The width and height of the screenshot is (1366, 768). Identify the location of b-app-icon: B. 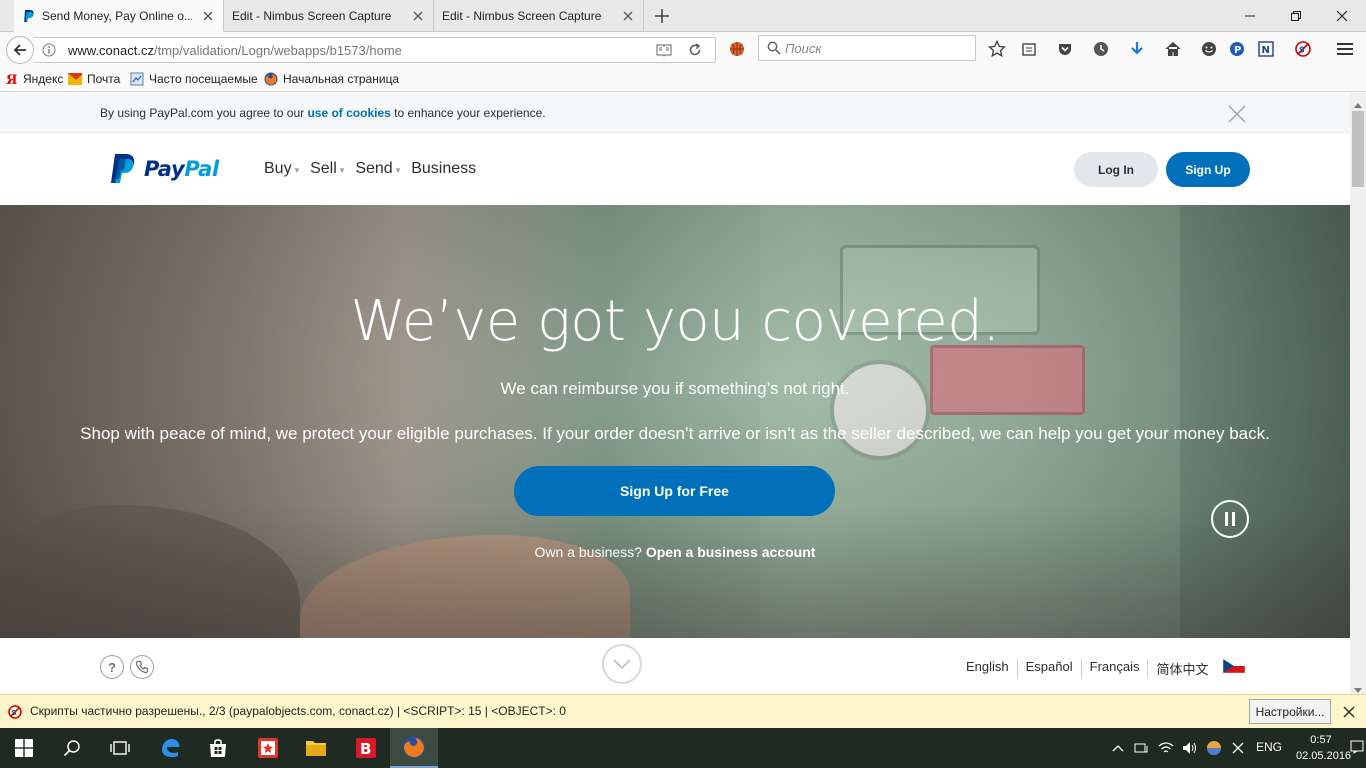
(366, 748).